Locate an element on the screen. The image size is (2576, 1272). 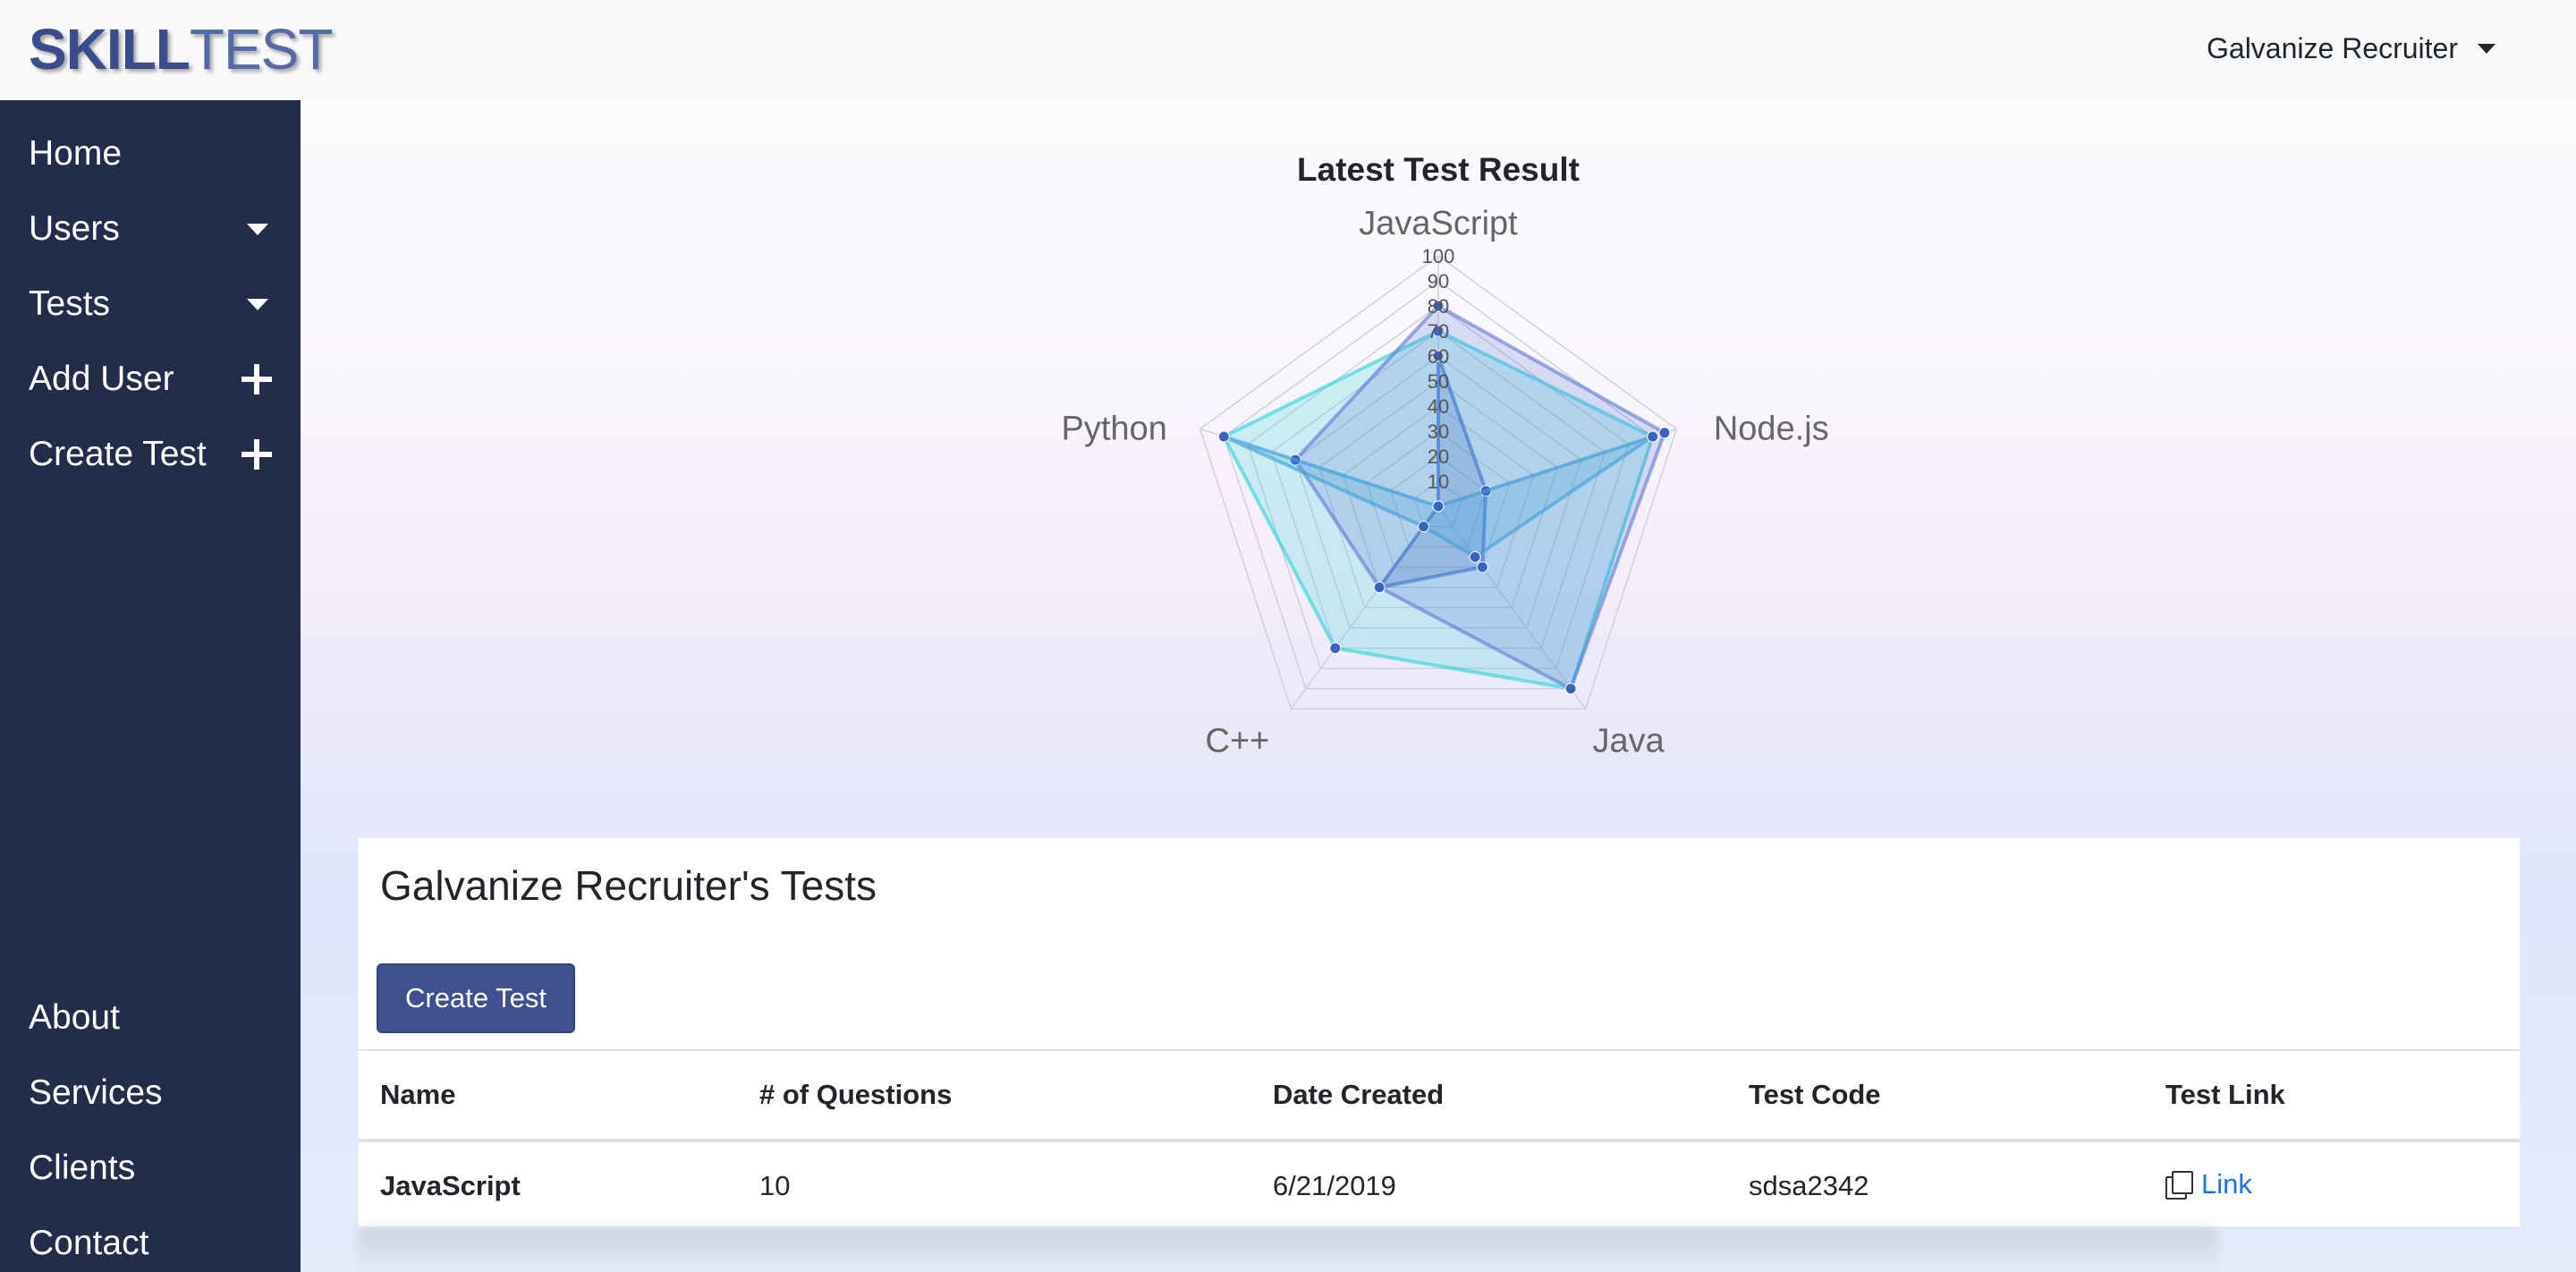
test-link: Link is located at coordinates (2208, 1184).